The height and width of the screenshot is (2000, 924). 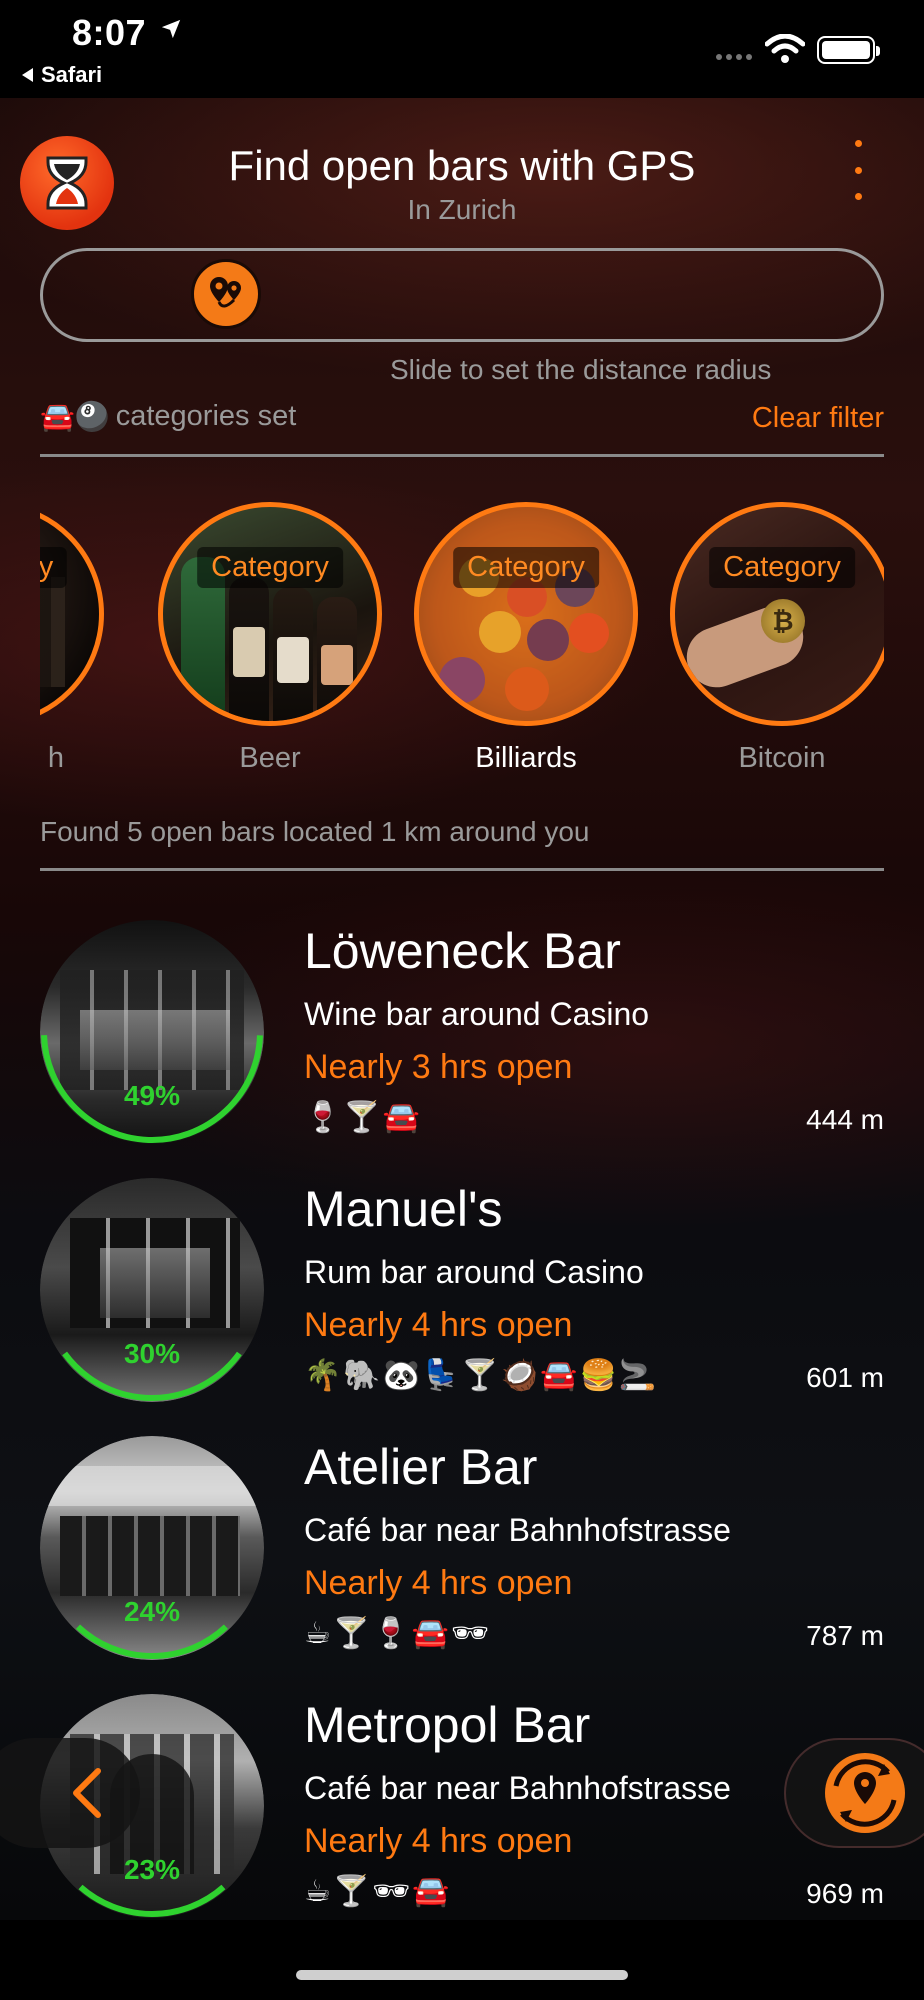 What do you see at coordinates (845, 1119) in the screenshot?
I see `bar-distance: 444 m` at bounding box center [845, 1119].